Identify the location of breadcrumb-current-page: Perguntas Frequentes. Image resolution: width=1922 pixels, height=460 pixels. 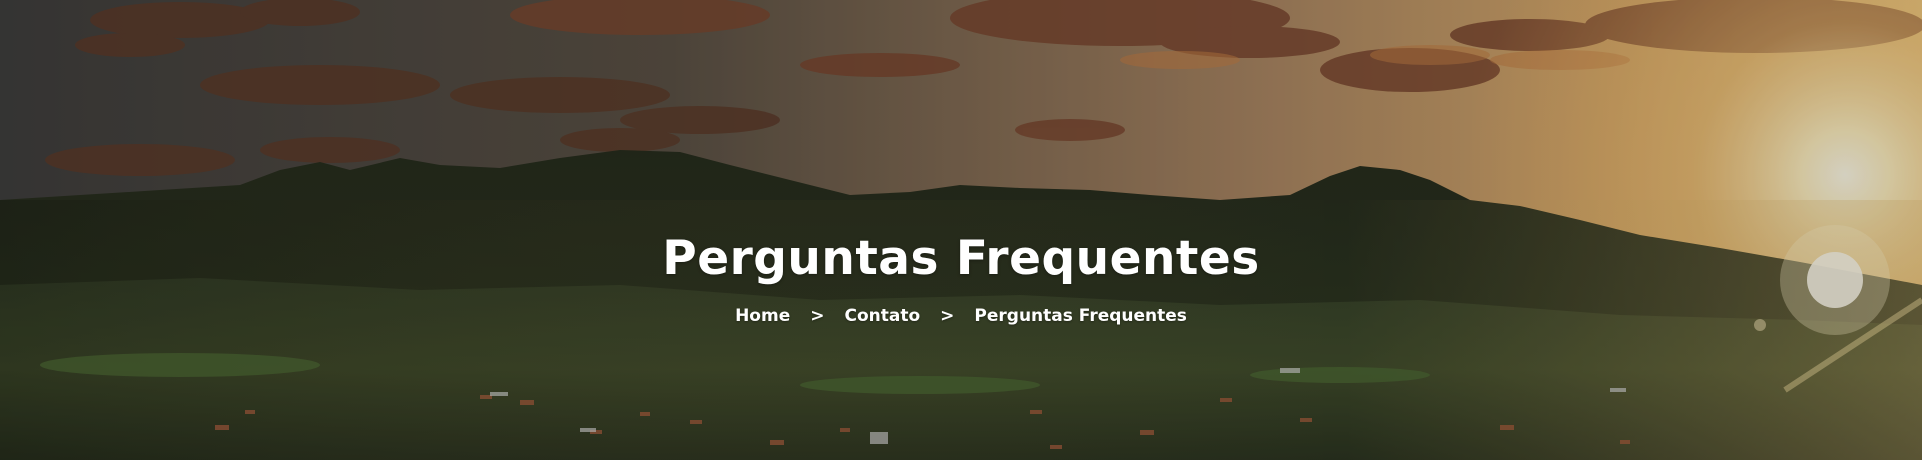
(1080, 316).